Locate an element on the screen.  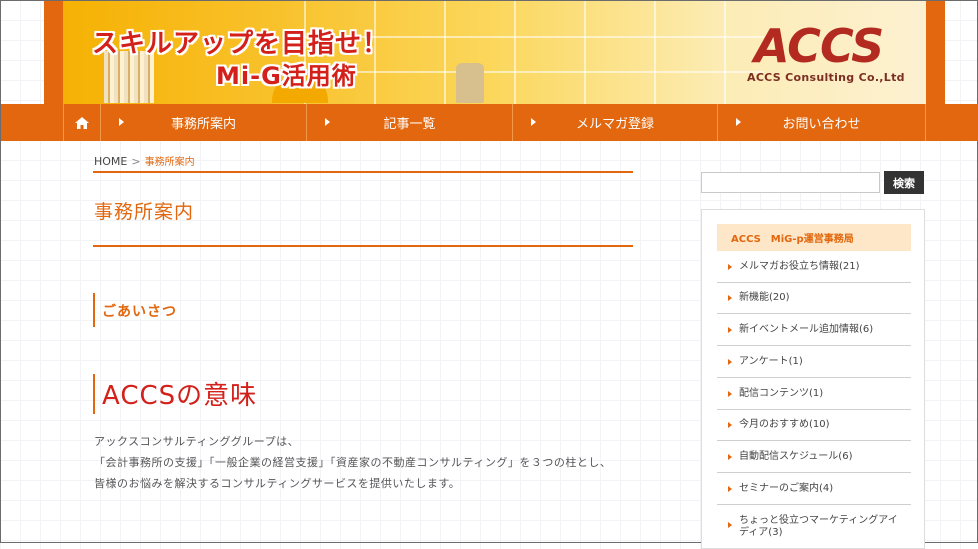
nav-item-label: お問い合わせ is located at coordinates (821, 124).